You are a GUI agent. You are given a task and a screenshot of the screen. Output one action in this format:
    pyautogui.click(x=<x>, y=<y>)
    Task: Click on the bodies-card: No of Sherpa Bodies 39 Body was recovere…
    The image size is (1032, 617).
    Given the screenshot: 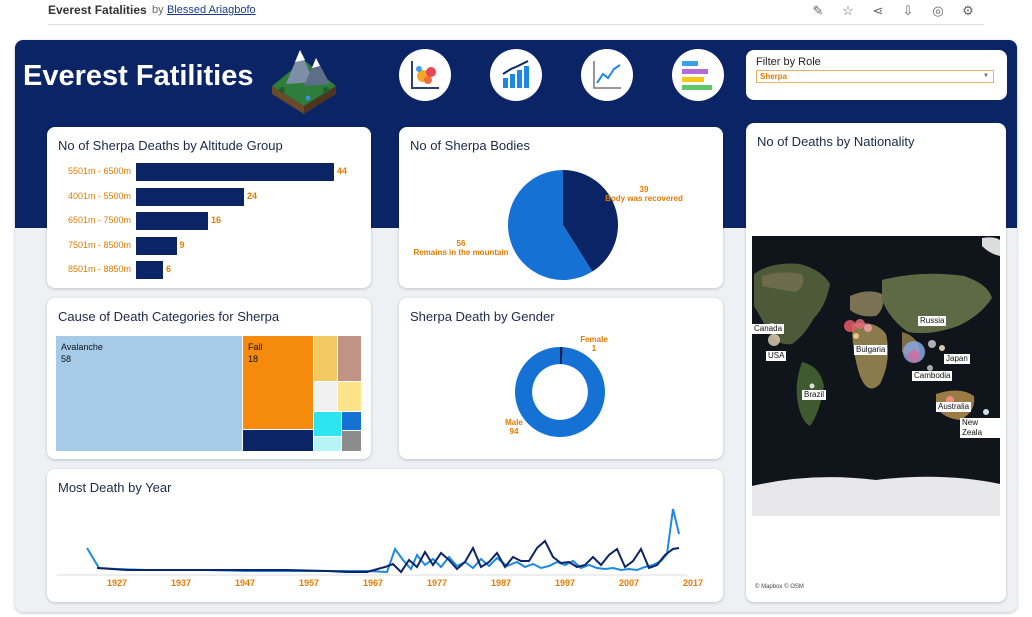 What is the action you would take?
    pyautogui.click(x=561, y=207)
    